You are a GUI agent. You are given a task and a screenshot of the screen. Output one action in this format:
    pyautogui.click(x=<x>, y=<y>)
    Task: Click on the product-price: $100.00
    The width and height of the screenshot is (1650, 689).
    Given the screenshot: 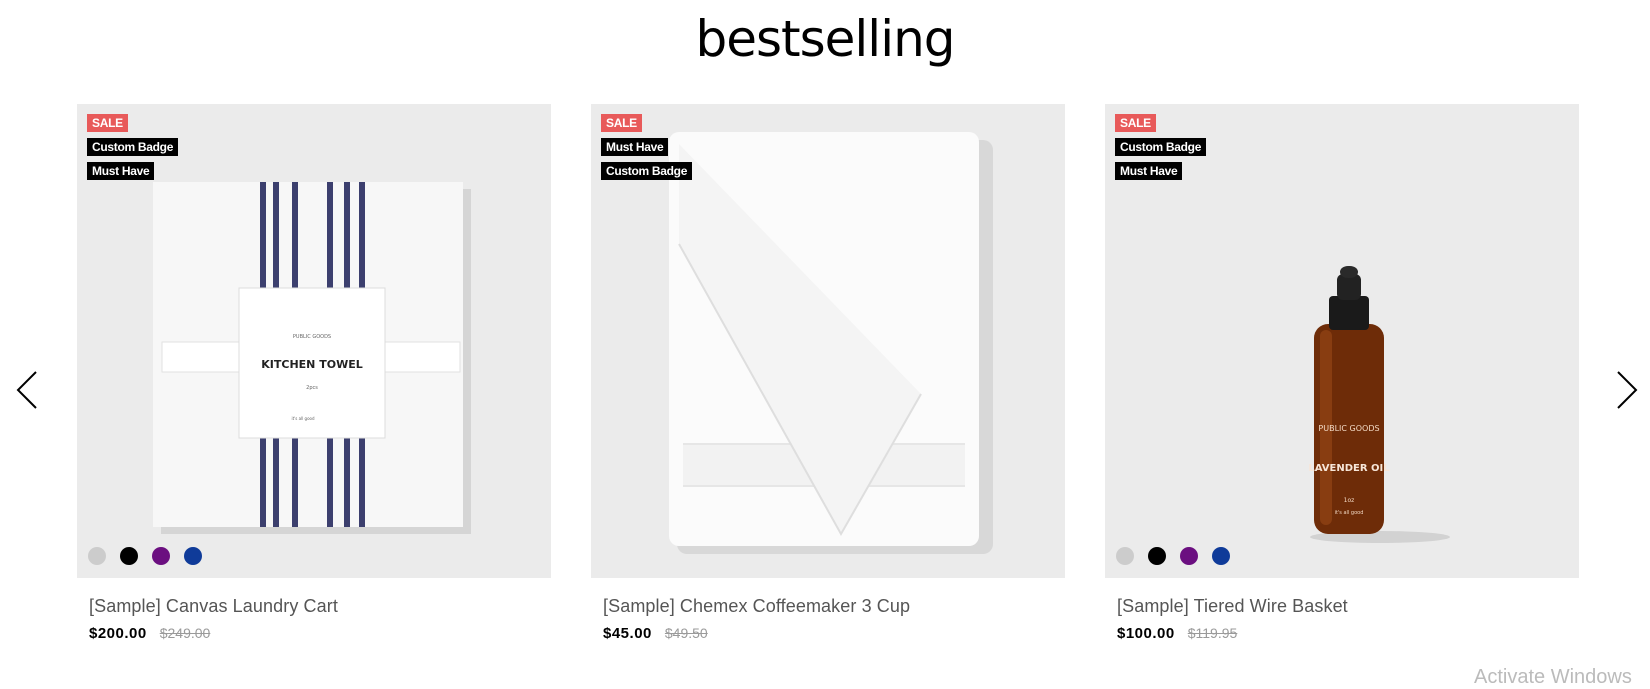 What is the action you would take?
    pyautogui.click(x=1146, y=633)
    